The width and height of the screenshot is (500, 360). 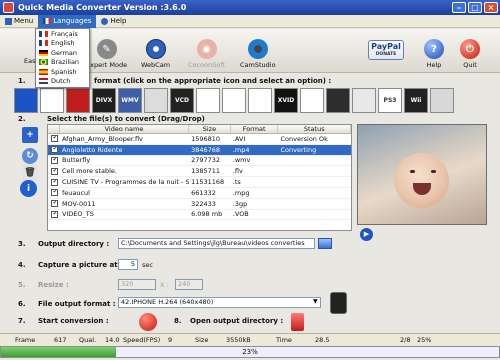 I want to click on row-name: Afghan_Army_Blooper.flv, so click(x=102, y=138).